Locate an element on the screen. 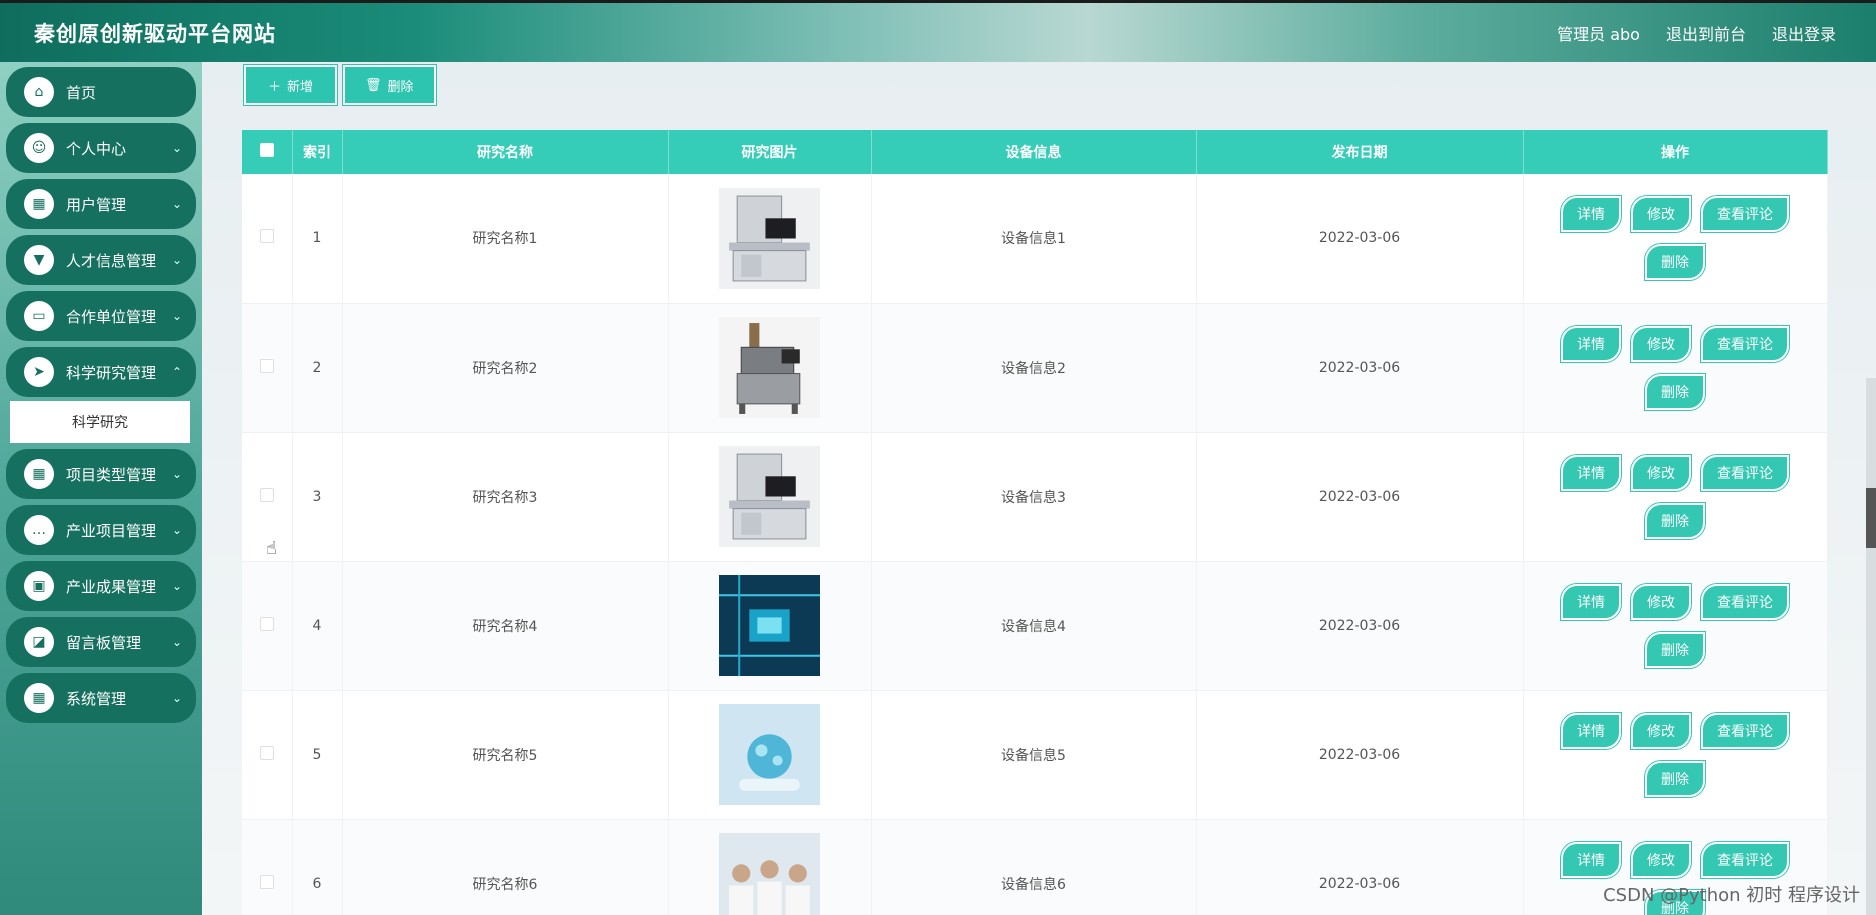 The width and height of the screenshot is (1876, 915). column-header: 设备信息 is located at coordinates (1034, 152).